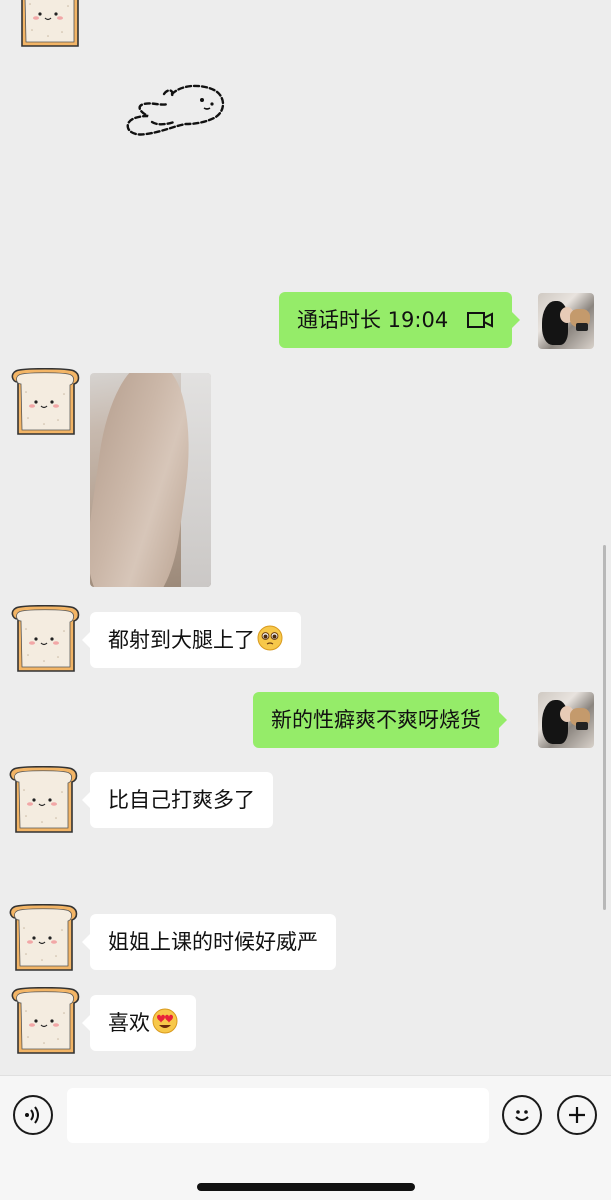 The height and width of the screenshot is (1200, 611). I want to click on more-button, so click(577, 1115).